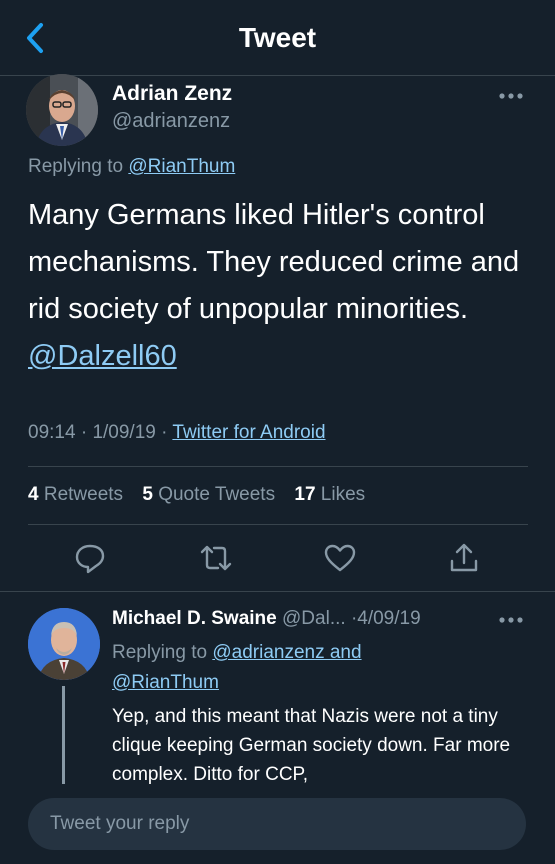 The height and width of the screenshot is (864, 555). What do you see at coordinates (62, 110) in the screenshot?
I see `author-avatar` at bounding box center [62, 110].